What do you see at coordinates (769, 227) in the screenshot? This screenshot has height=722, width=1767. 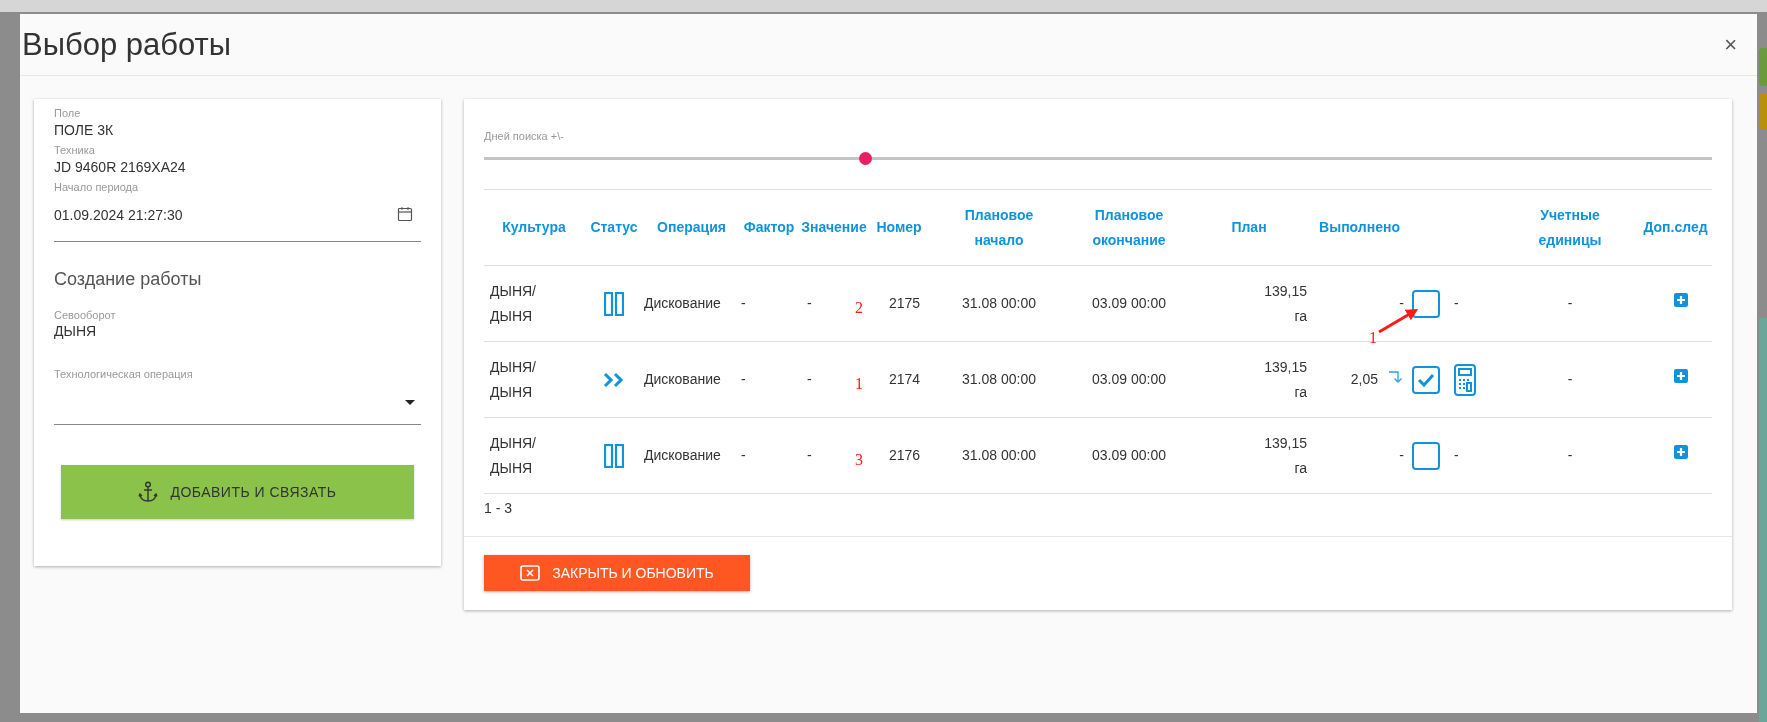 I see `column-header: Фактор` at bounding box center [769, 227].